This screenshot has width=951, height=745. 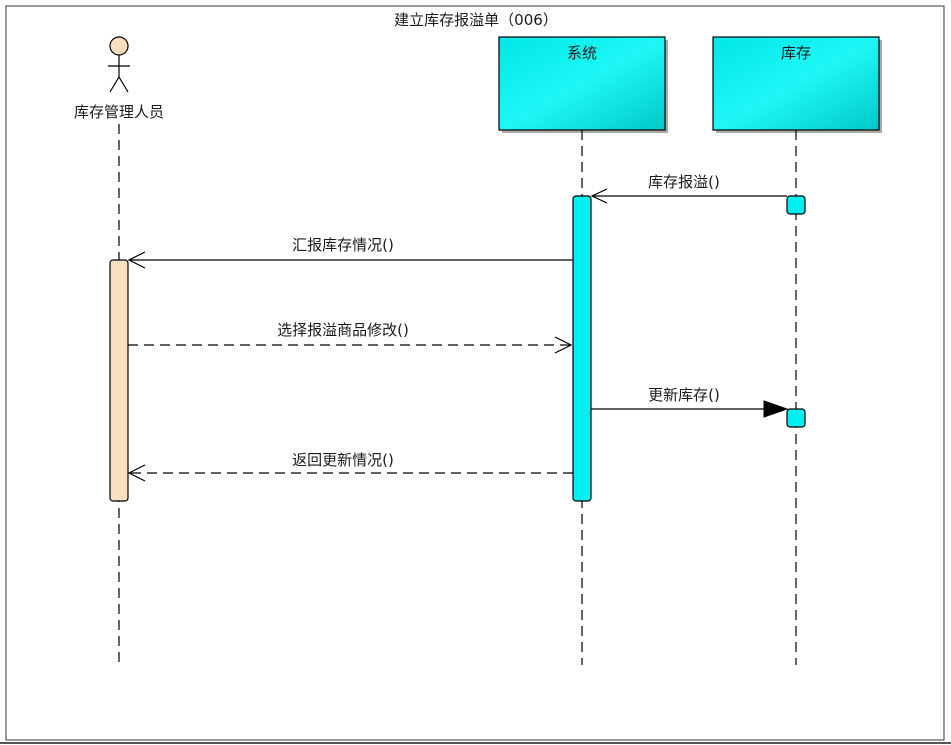 I want to click on message-5-label: 返回更新情况(), so click(x=343, y=460).